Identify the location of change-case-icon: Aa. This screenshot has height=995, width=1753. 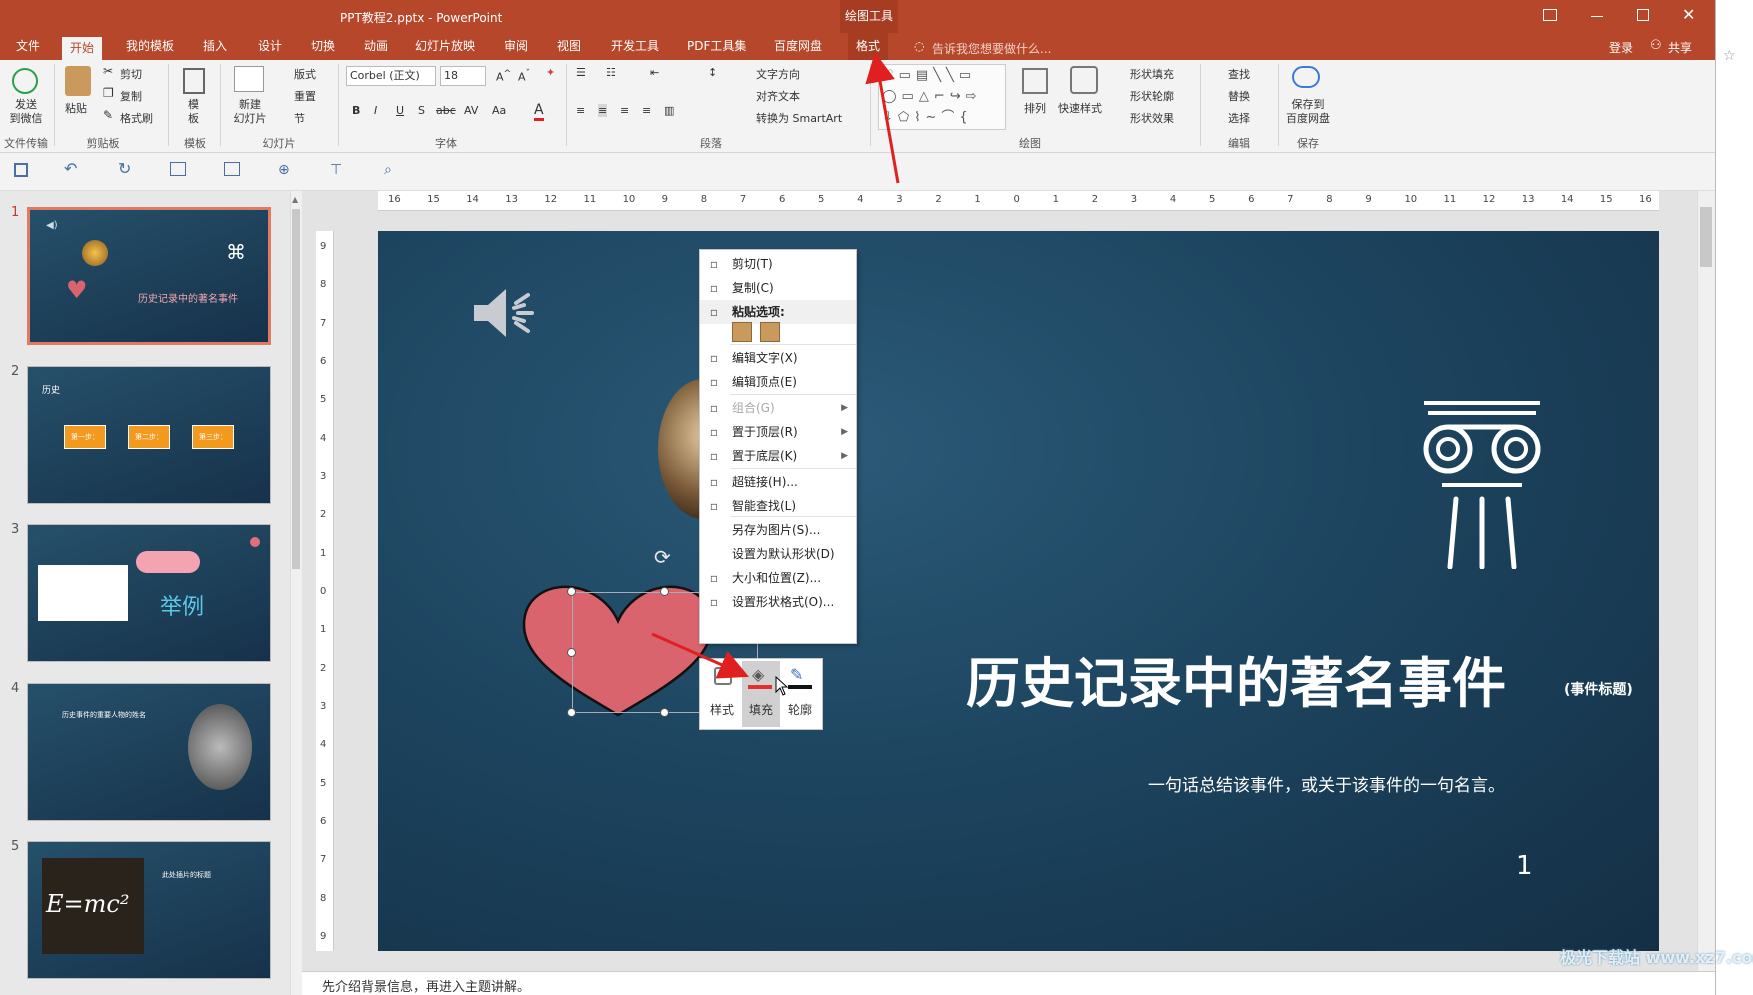
(499, 110).